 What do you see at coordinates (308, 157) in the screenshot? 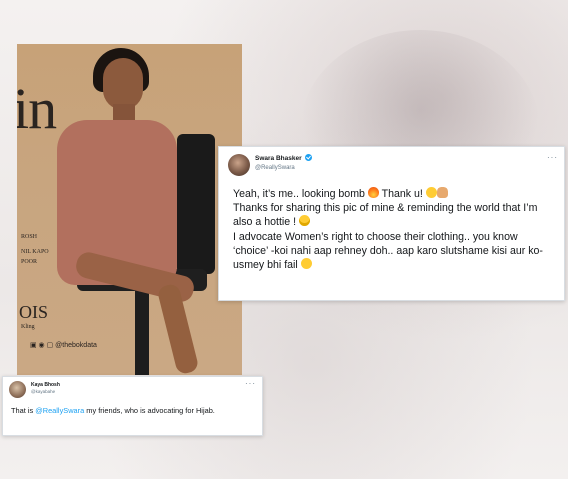
I see `verified-badge-icon` at bounding box center [308, 157].